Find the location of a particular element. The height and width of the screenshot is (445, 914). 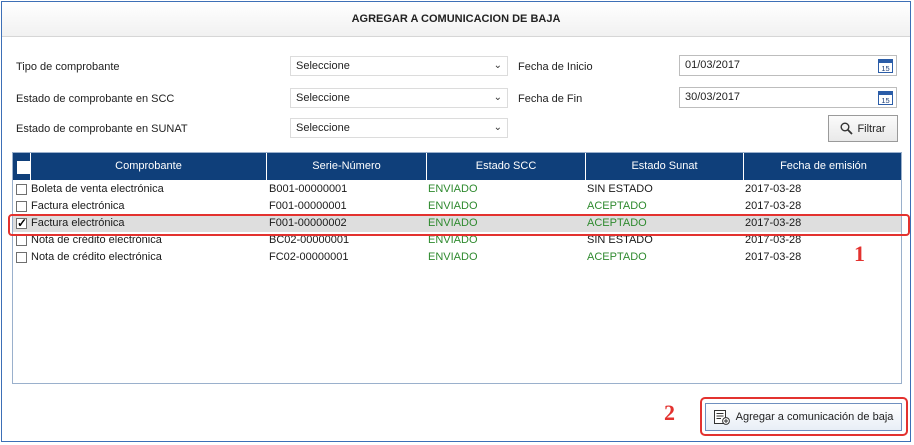

dialog-title: AGREGAR A COMUNICACION DE BAJA is located at coordinates (456, 19).